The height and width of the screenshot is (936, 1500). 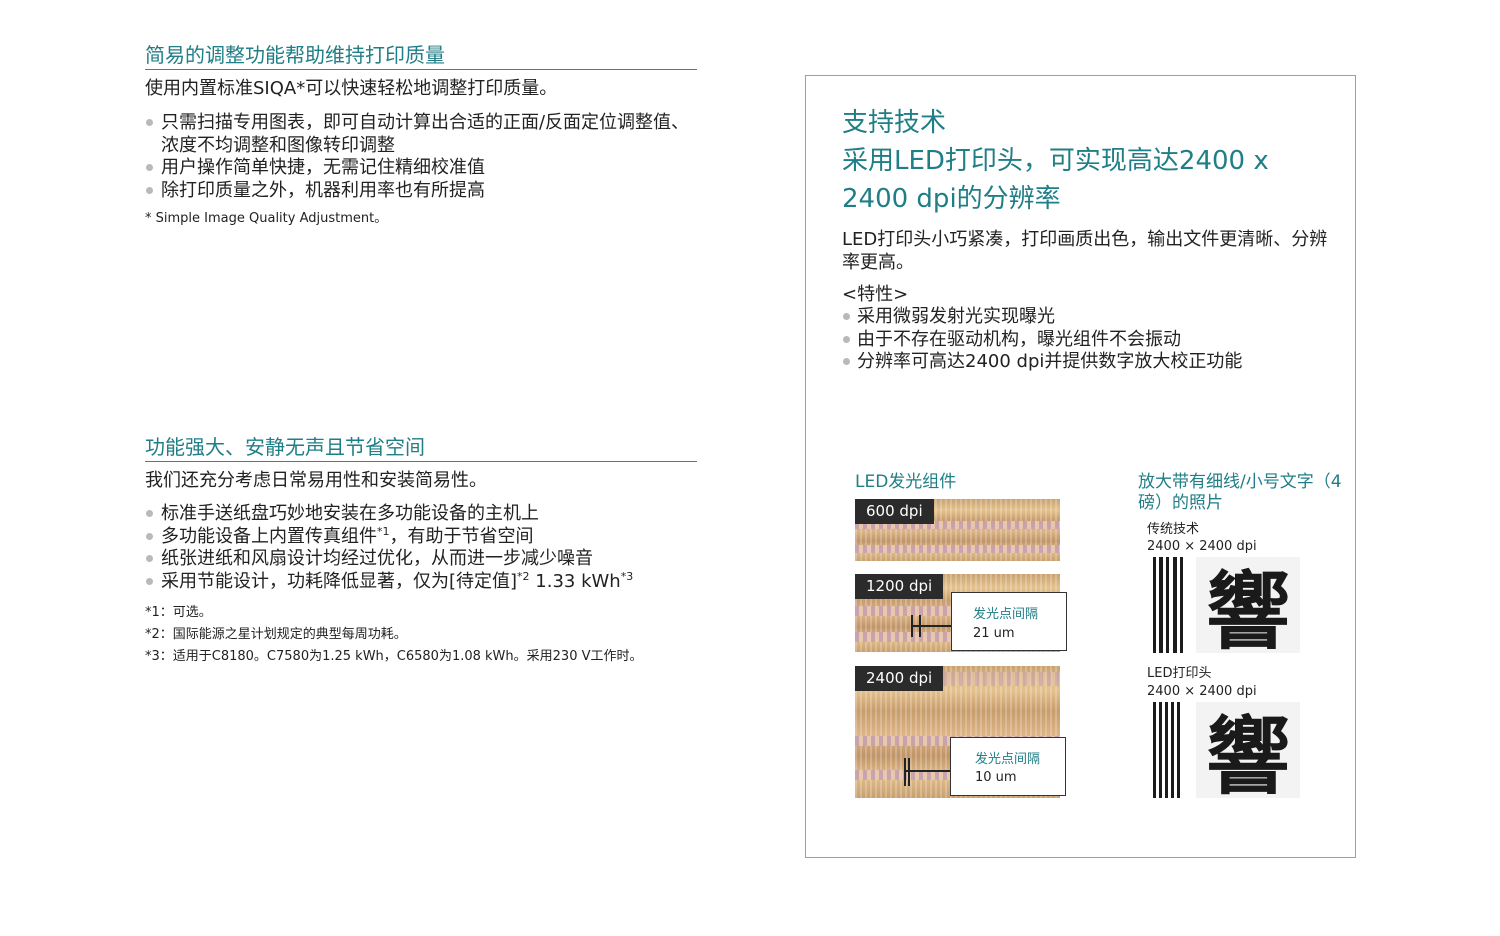 I want to click on bullet-text: ，有助于节省空间, so click(x=461, y=536).